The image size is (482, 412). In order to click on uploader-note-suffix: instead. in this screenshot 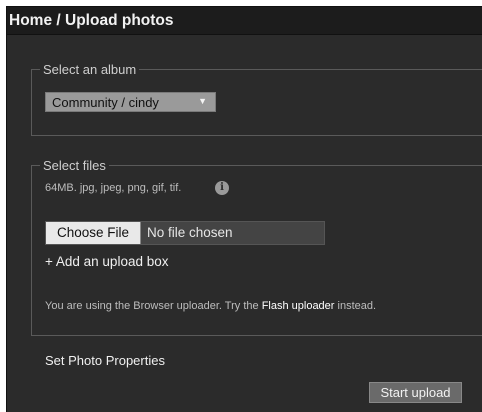, I will do `click(357, 306)`.